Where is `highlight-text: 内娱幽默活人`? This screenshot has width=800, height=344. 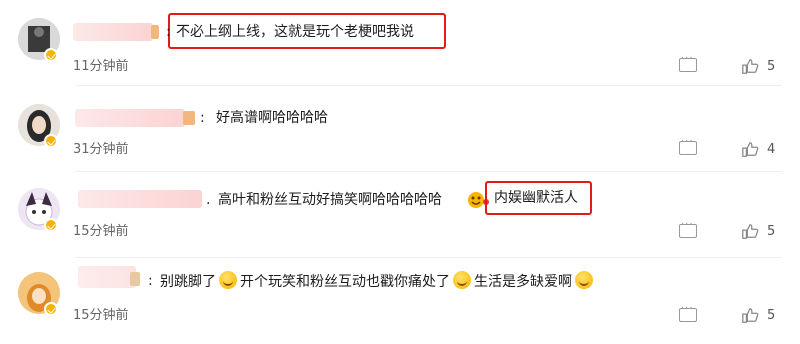 highlight-text: 内娱幽默活人 is located at coordinates (536, 198).